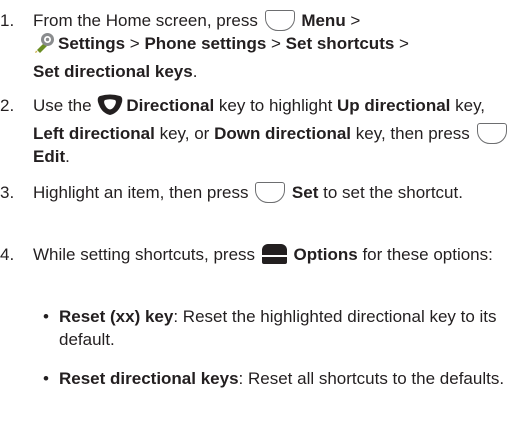 The width and height of the screenshot is (515, 426). What do you see at coordinates (205, 43) in the screenshot?
I see `phone-settings-label: Phone settings` at bounding box center [205, 43].